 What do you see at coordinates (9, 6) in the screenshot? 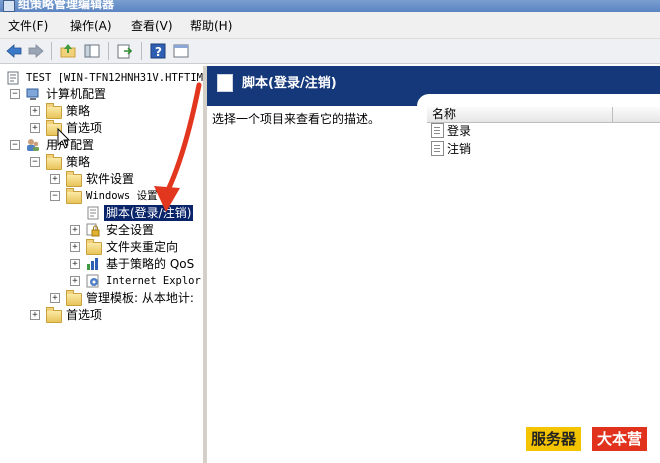
I see `app-icon` at bounding box center [9, 6].